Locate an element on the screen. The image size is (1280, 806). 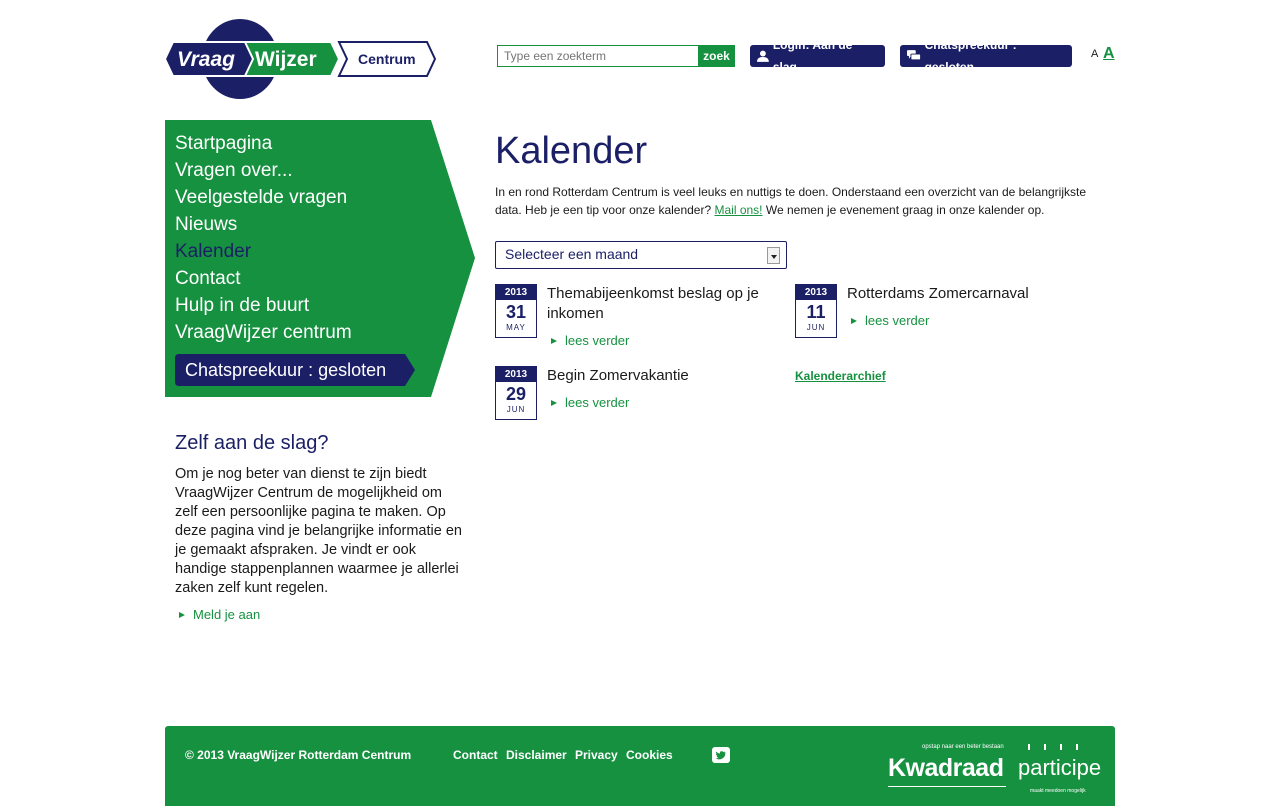
logo-part1: Vraag is located at coordinates (206, 59).